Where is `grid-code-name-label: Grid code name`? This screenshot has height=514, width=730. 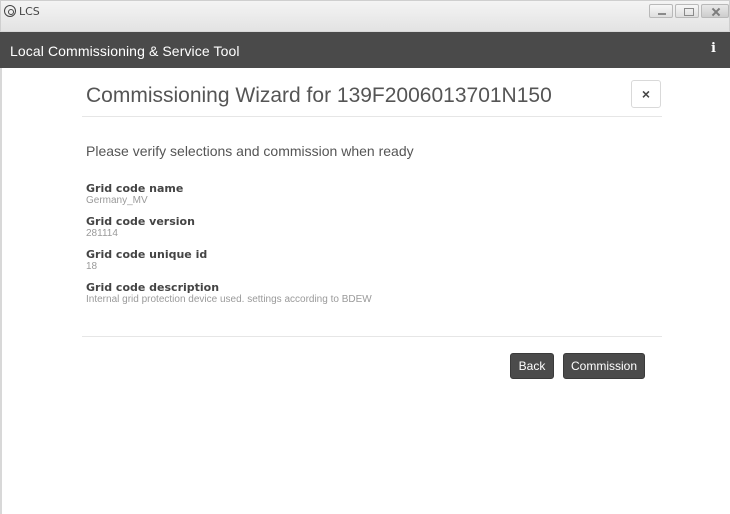
grid-code-name-label: Grid code name is located at coordinates (135, 188).